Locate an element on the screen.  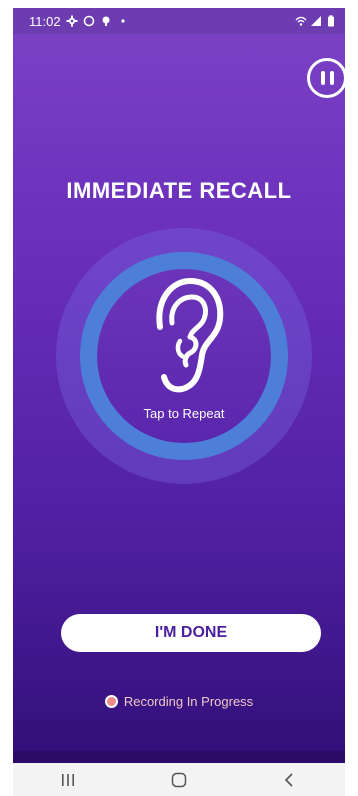
status-bar: 11:02 is located at coordinates (179, 21).